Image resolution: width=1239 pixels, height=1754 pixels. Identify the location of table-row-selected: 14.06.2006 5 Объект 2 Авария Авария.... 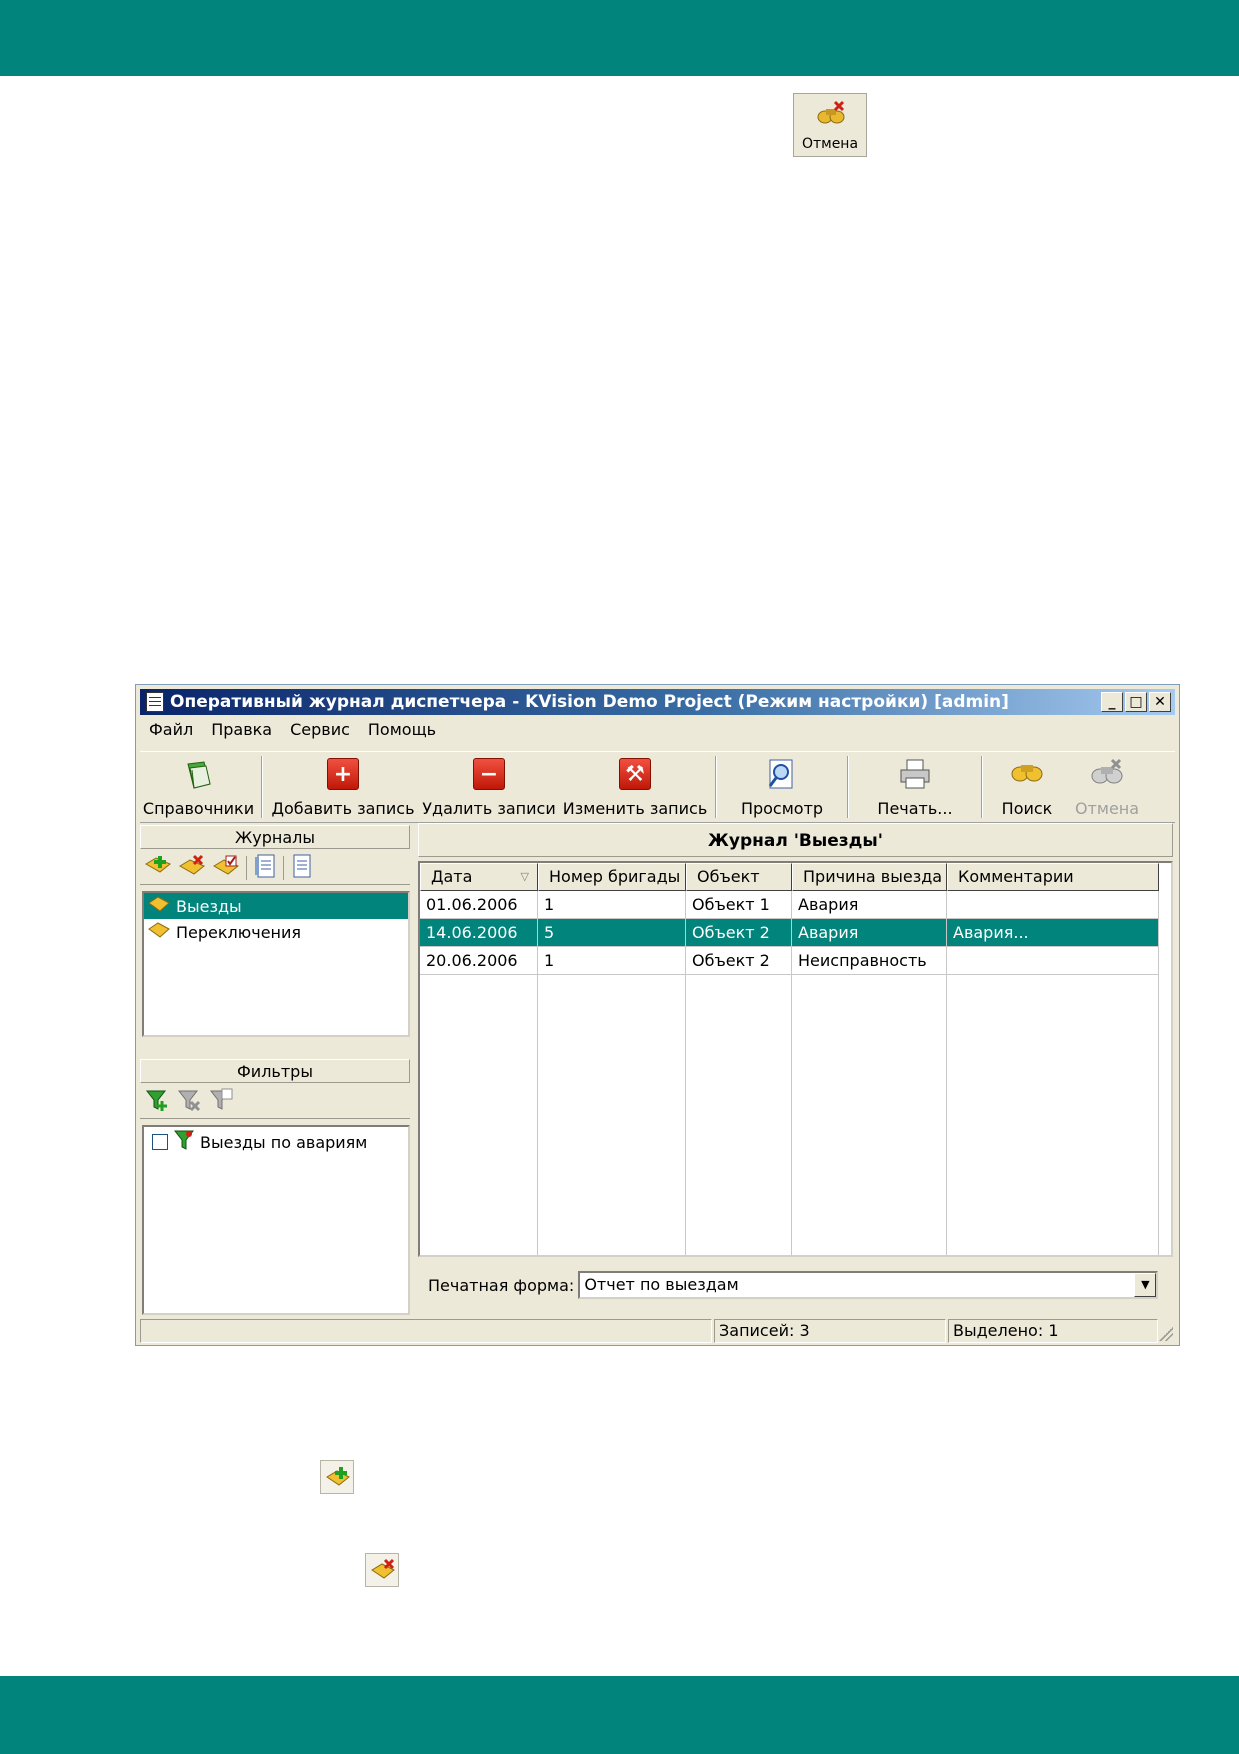
(789, 933).